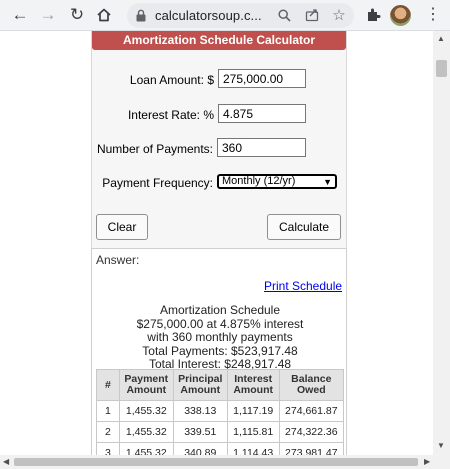 This screenshot has height=469, width=450. I want to click on col-header-payment-line2: Amount, so click(146, 390).